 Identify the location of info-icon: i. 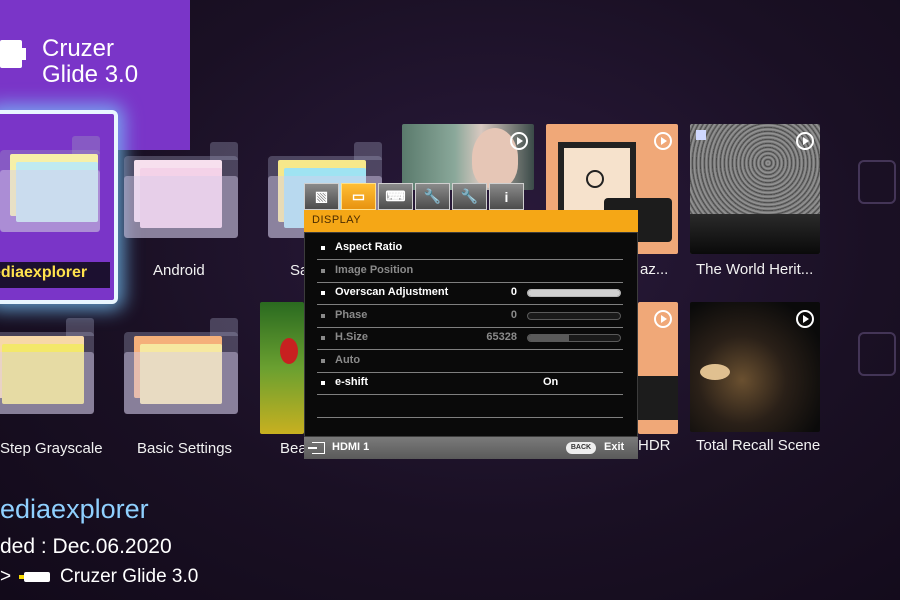
(506, 196).